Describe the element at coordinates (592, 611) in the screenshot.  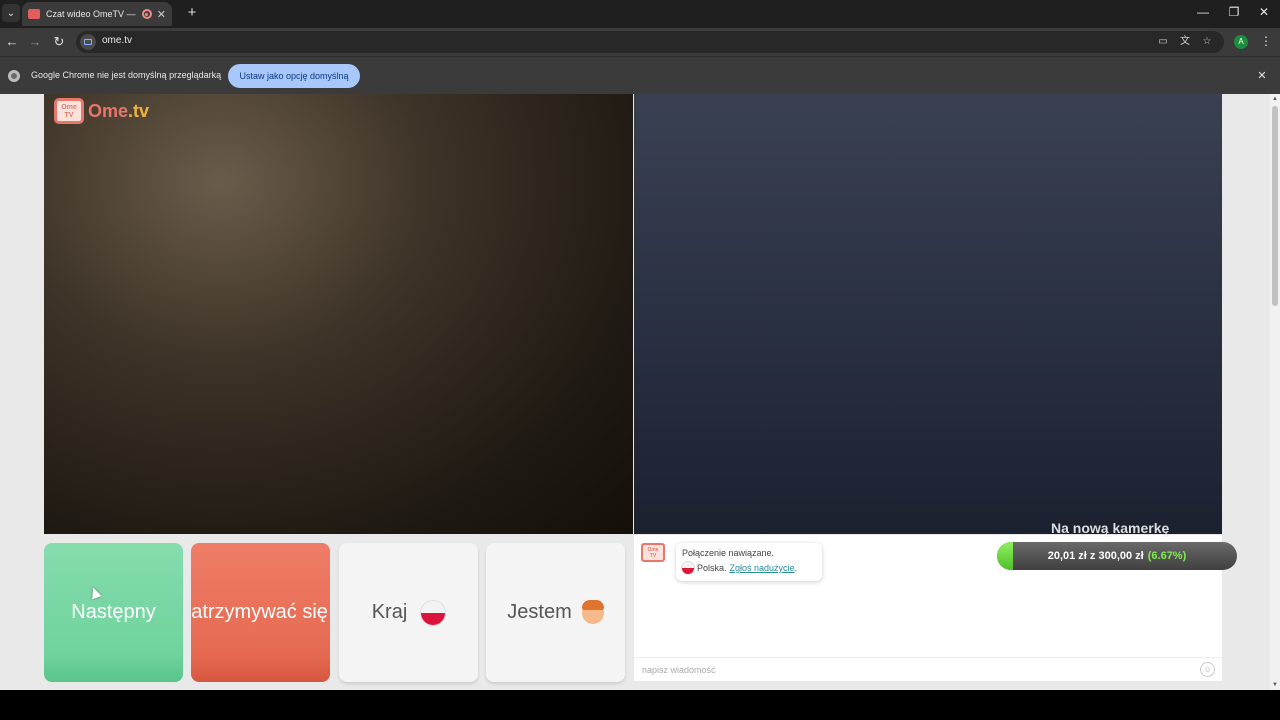
I see `boy-emoji-icon` at that location.